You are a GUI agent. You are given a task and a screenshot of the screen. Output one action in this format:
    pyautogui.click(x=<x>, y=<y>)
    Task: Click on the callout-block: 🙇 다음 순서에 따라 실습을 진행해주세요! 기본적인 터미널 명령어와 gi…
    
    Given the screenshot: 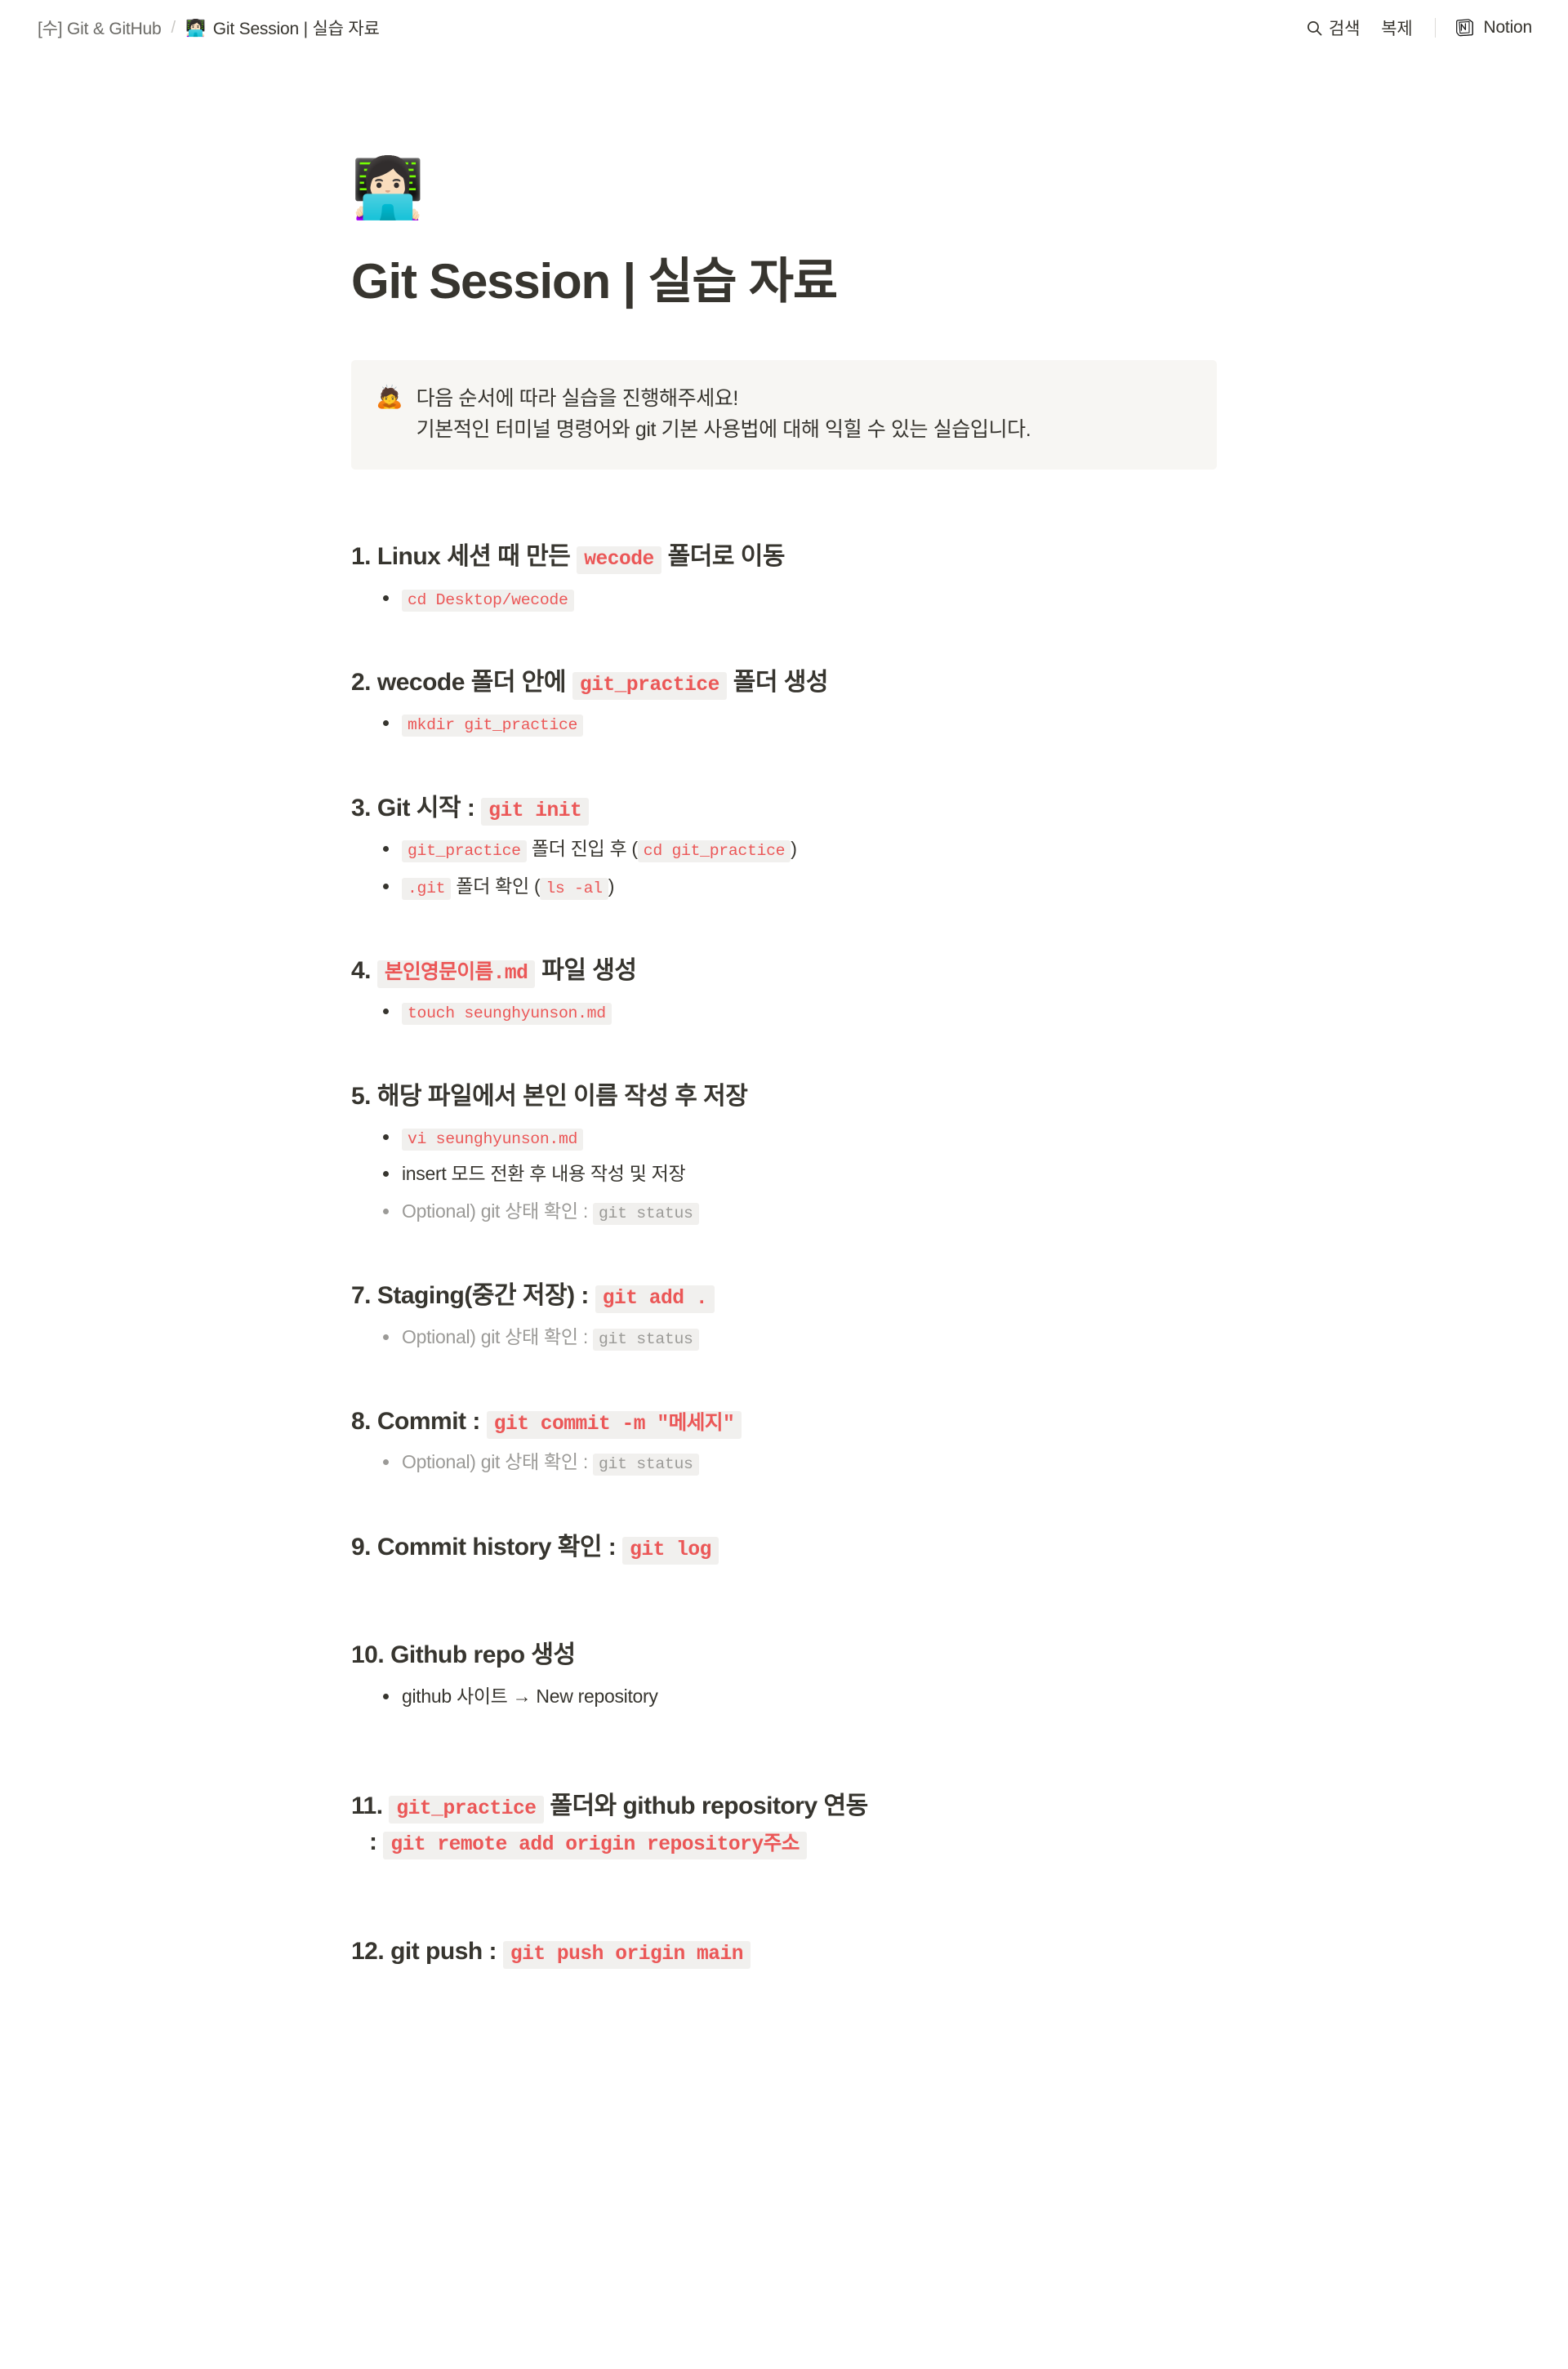 What is the action you would take?
    pyautogui.click(x=784, y=415)
    